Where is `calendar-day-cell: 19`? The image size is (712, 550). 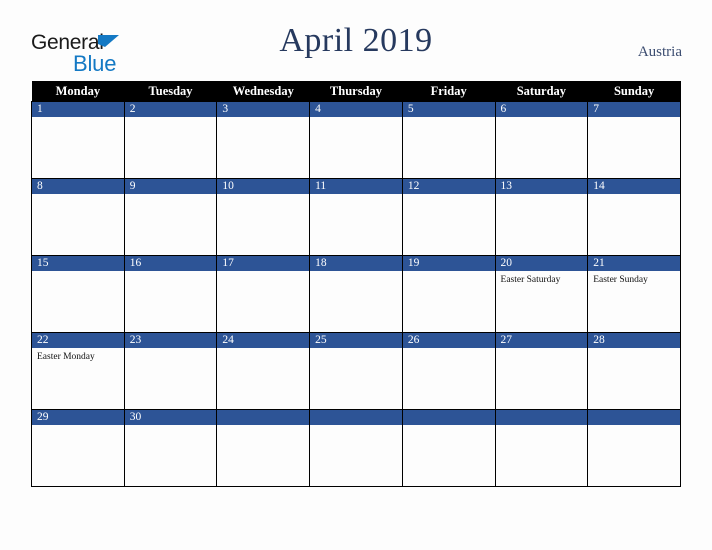
calendar-day-cell: 19 is located at coordinates (448, 294).